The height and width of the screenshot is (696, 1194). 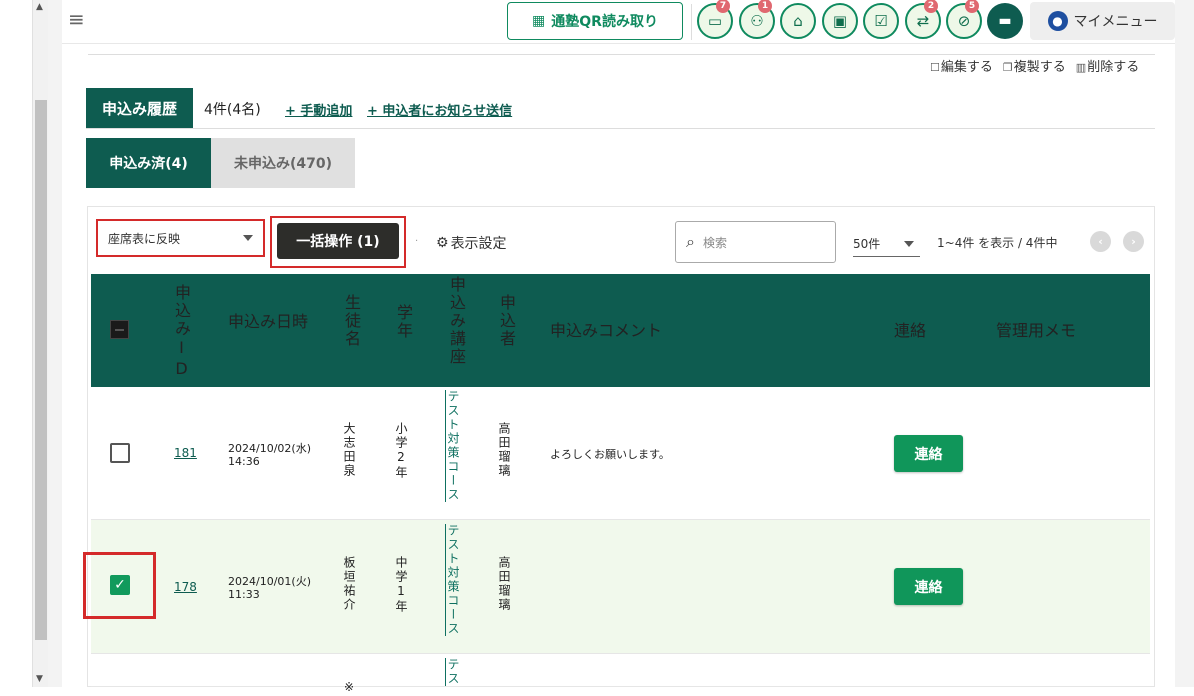 What do you see at coordinates (1113, 67) in the screenshot?
I see `delete-label: 削除する` at bounding box center [1113, 67].